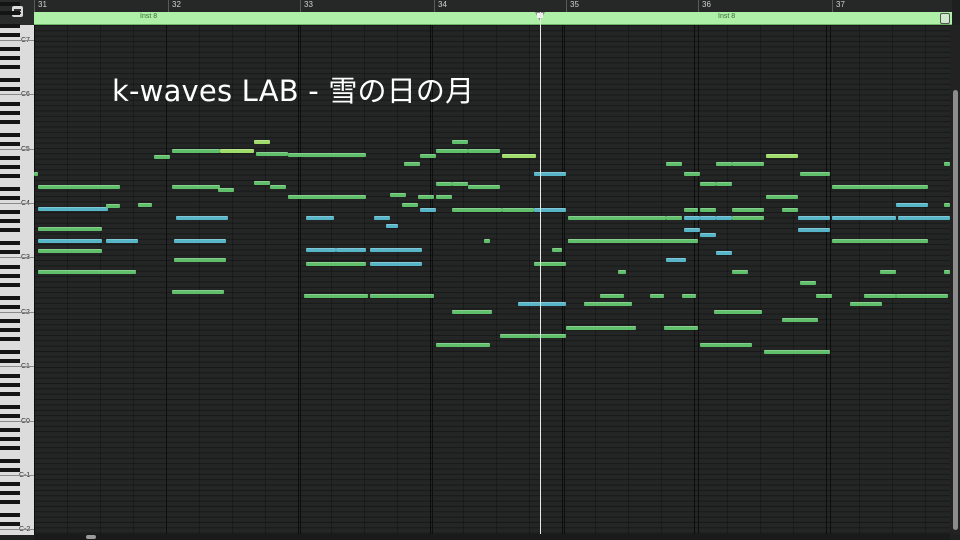  Describe the element at coordinates (955, 310) in the screenshot. I see `vertical-scroll-thumb` at that location.